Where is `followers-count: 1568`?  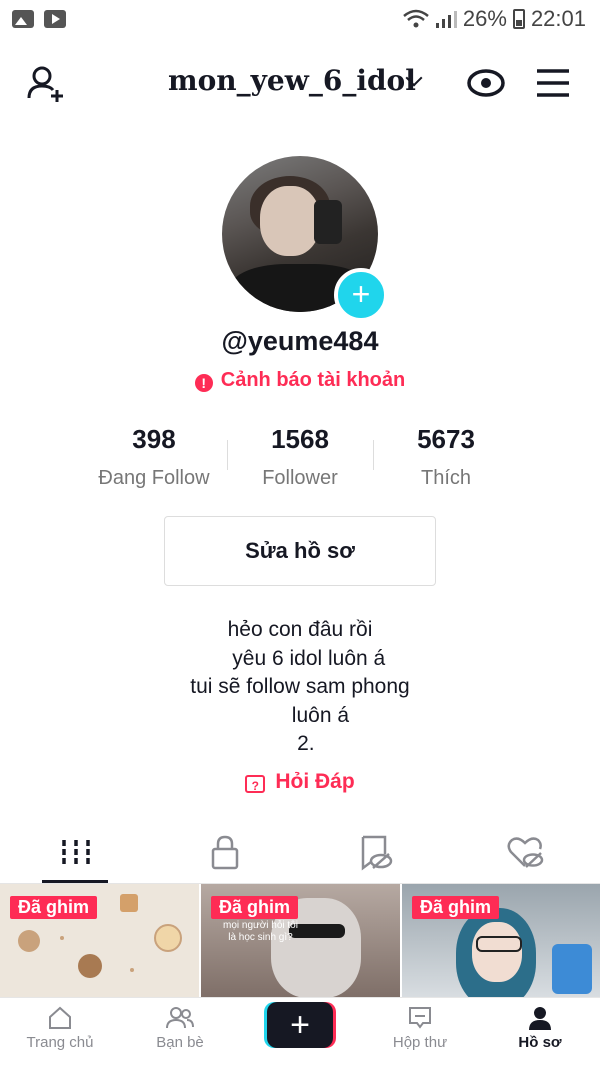 followers-count: 1568 is located at coordinates (300, 439).